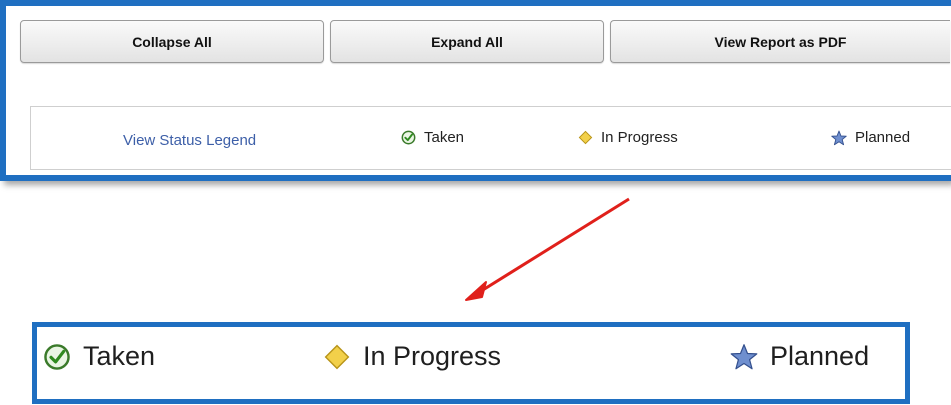 This screenshot has height=405, width=951. I want to click on zoom-item-taken: Taken, so click(99, 356).